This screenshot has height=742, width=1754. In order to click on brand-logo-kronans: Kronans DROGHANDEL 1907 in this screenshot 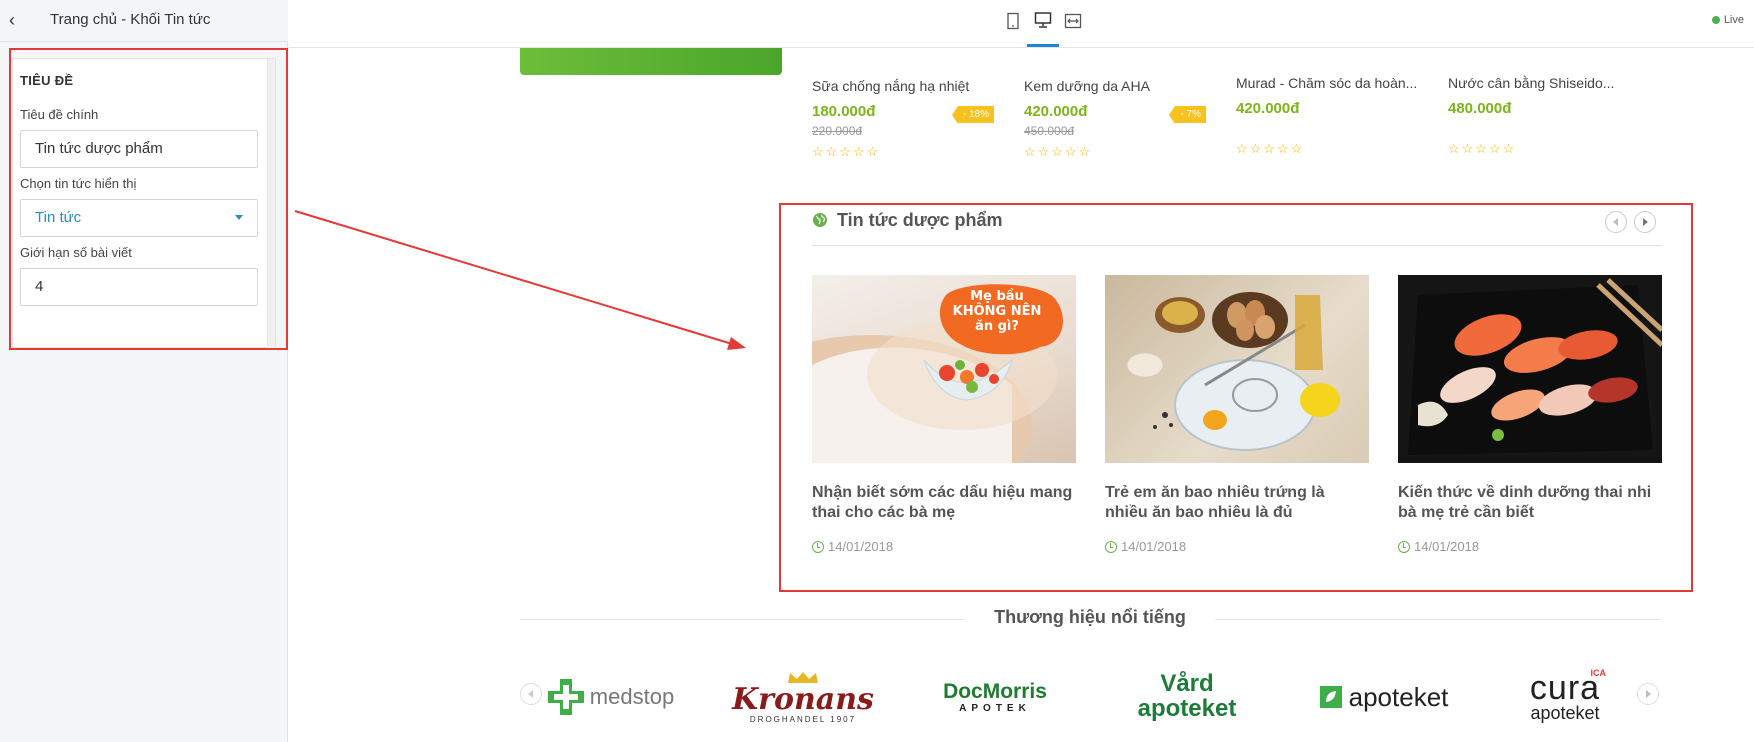, I will do `click(803, 697)`.